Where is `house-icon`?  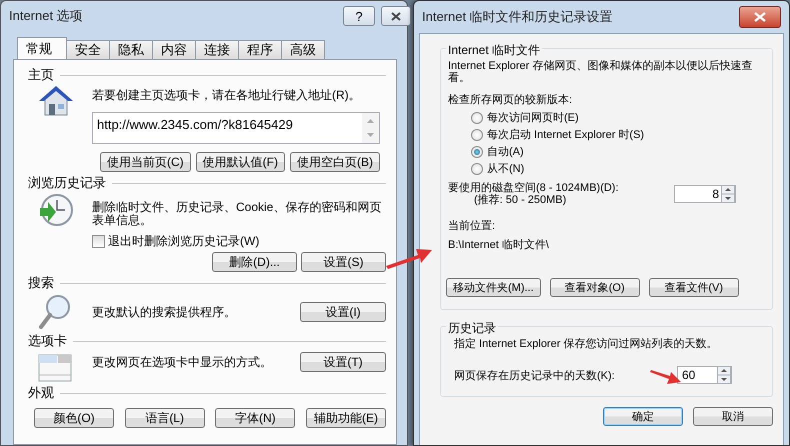
house-icon is located at coordinates (56, 101).